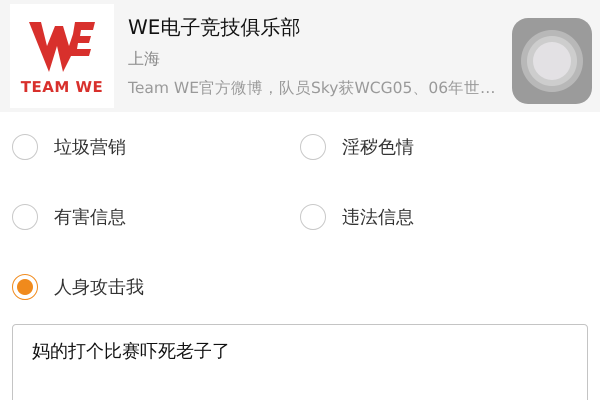 The image size is (600, 400). What do you see at coordinates (444, 147) in the screenshot?
I see `reason-option: 淫秽色情` at bounding box center [444, 147].